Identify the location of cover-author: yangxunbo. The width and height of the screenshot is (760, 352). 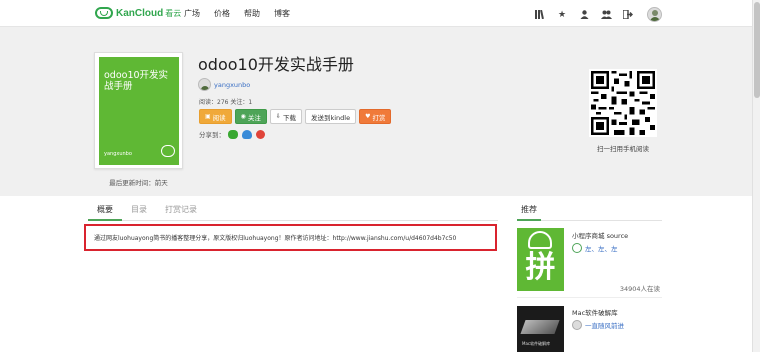
(118, 154).